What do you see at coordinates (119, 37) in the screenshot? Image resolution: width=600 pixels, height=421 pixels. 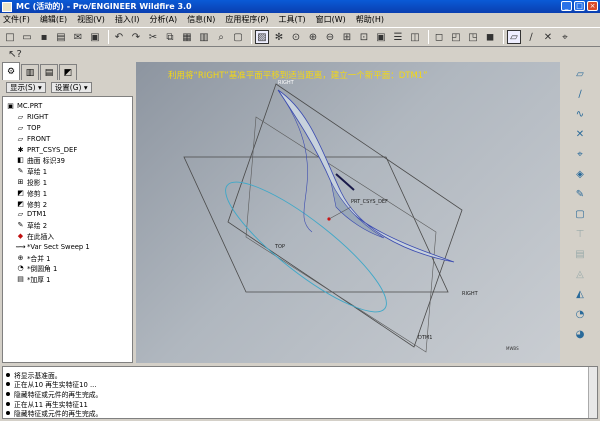 I see `undo-icon: ↶` at bounding box center [119, 37].